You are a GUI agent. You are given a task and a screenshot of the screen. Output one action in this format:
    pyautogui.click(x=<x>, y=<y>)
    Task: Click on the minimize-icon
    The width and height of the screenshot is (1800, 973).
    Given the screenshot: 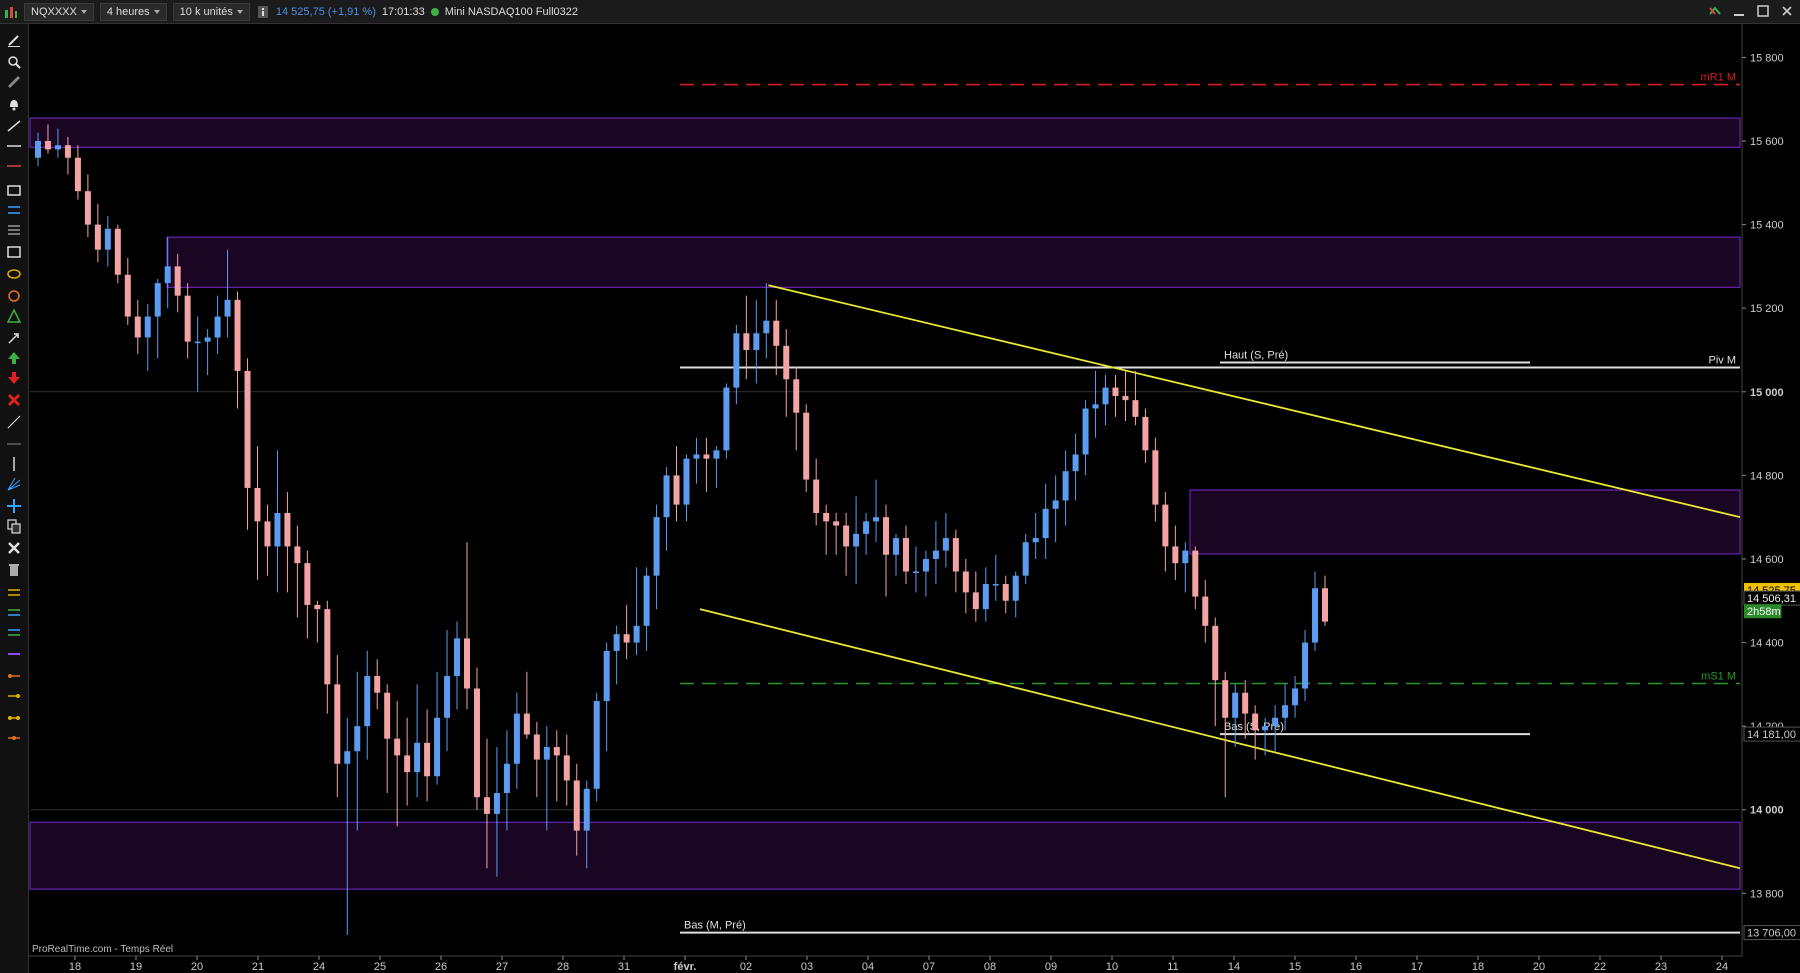 What is the action you would take?
    pyautogui.click(x=1739, y=11)
    